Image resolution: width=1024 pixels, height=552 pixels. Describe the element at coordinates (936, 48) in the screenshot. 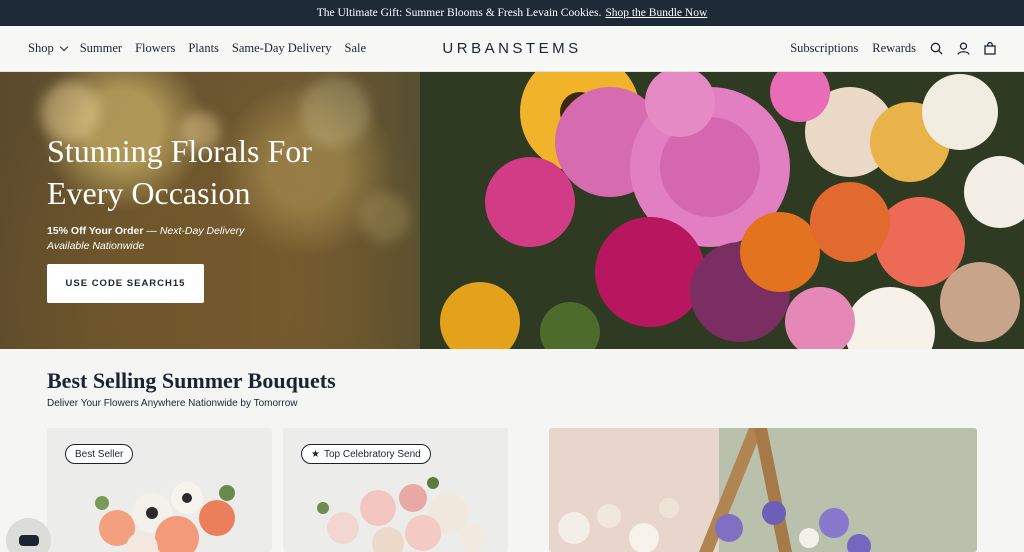

I see `search-icon` at that location.